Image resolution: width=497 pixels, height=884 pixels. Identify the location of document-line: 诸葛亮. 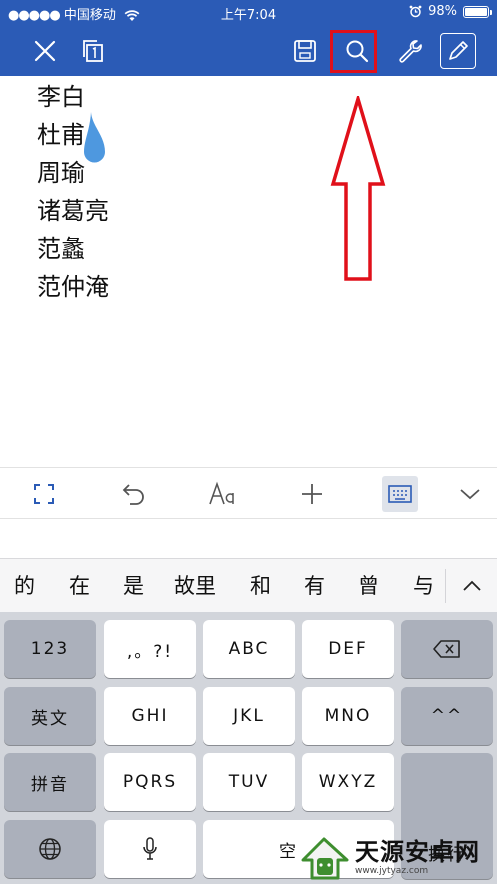
(73, 211).